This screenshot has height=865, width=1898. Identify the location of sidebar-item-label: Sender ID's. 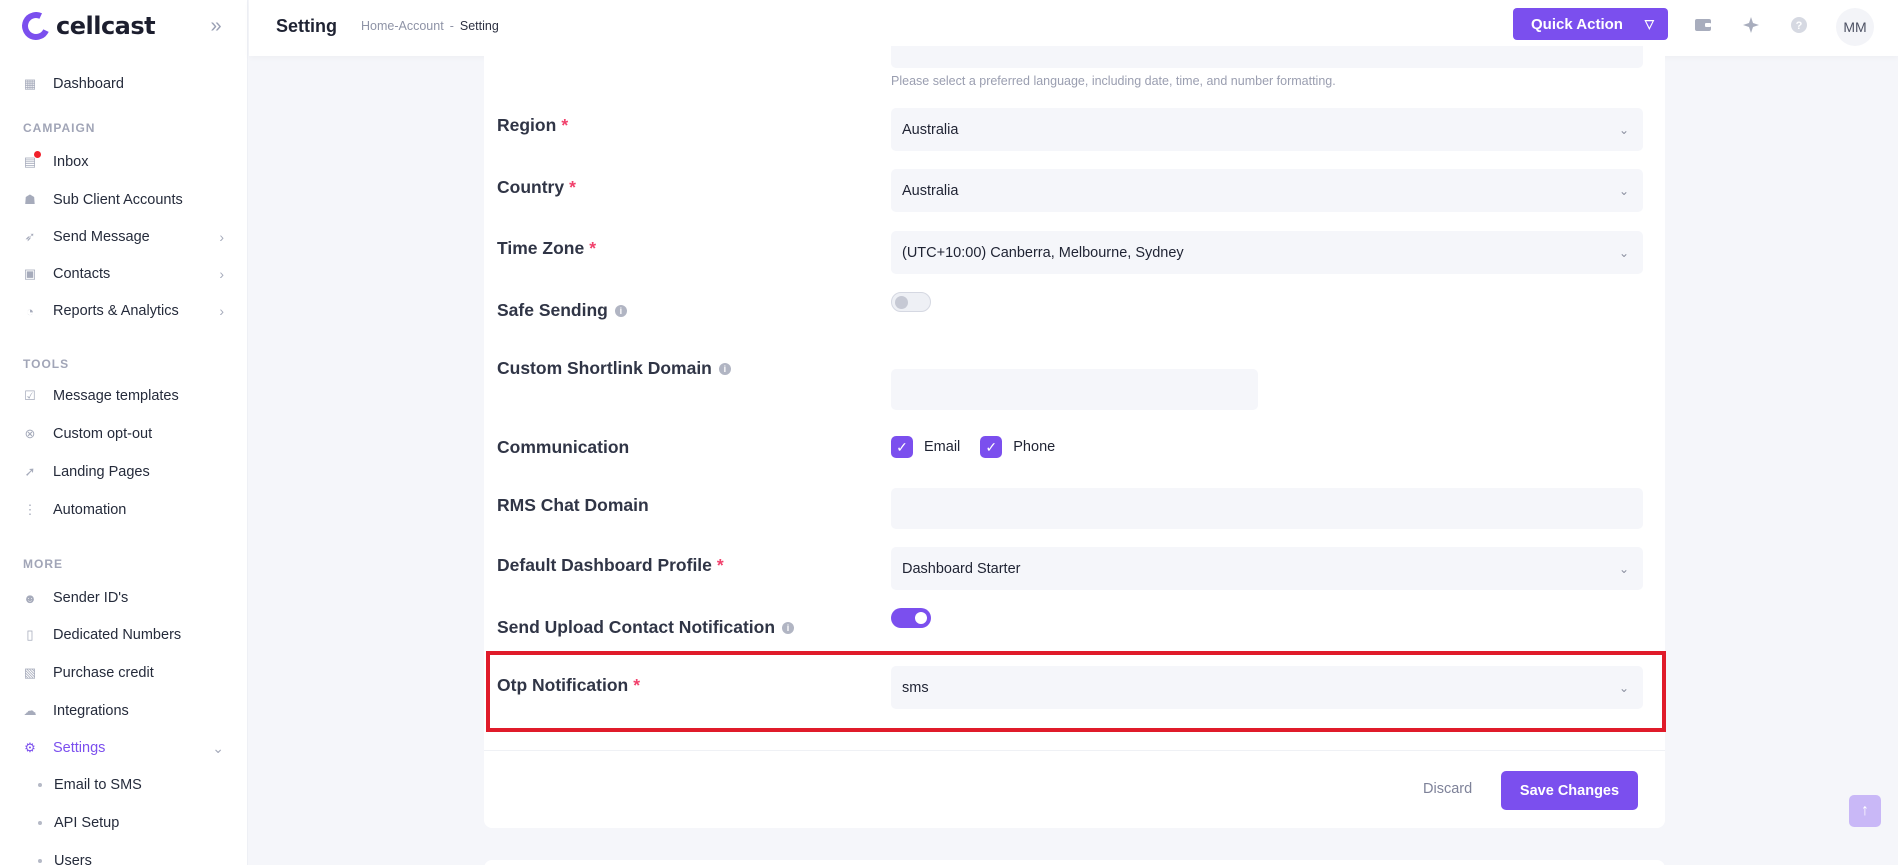
(91, 598).